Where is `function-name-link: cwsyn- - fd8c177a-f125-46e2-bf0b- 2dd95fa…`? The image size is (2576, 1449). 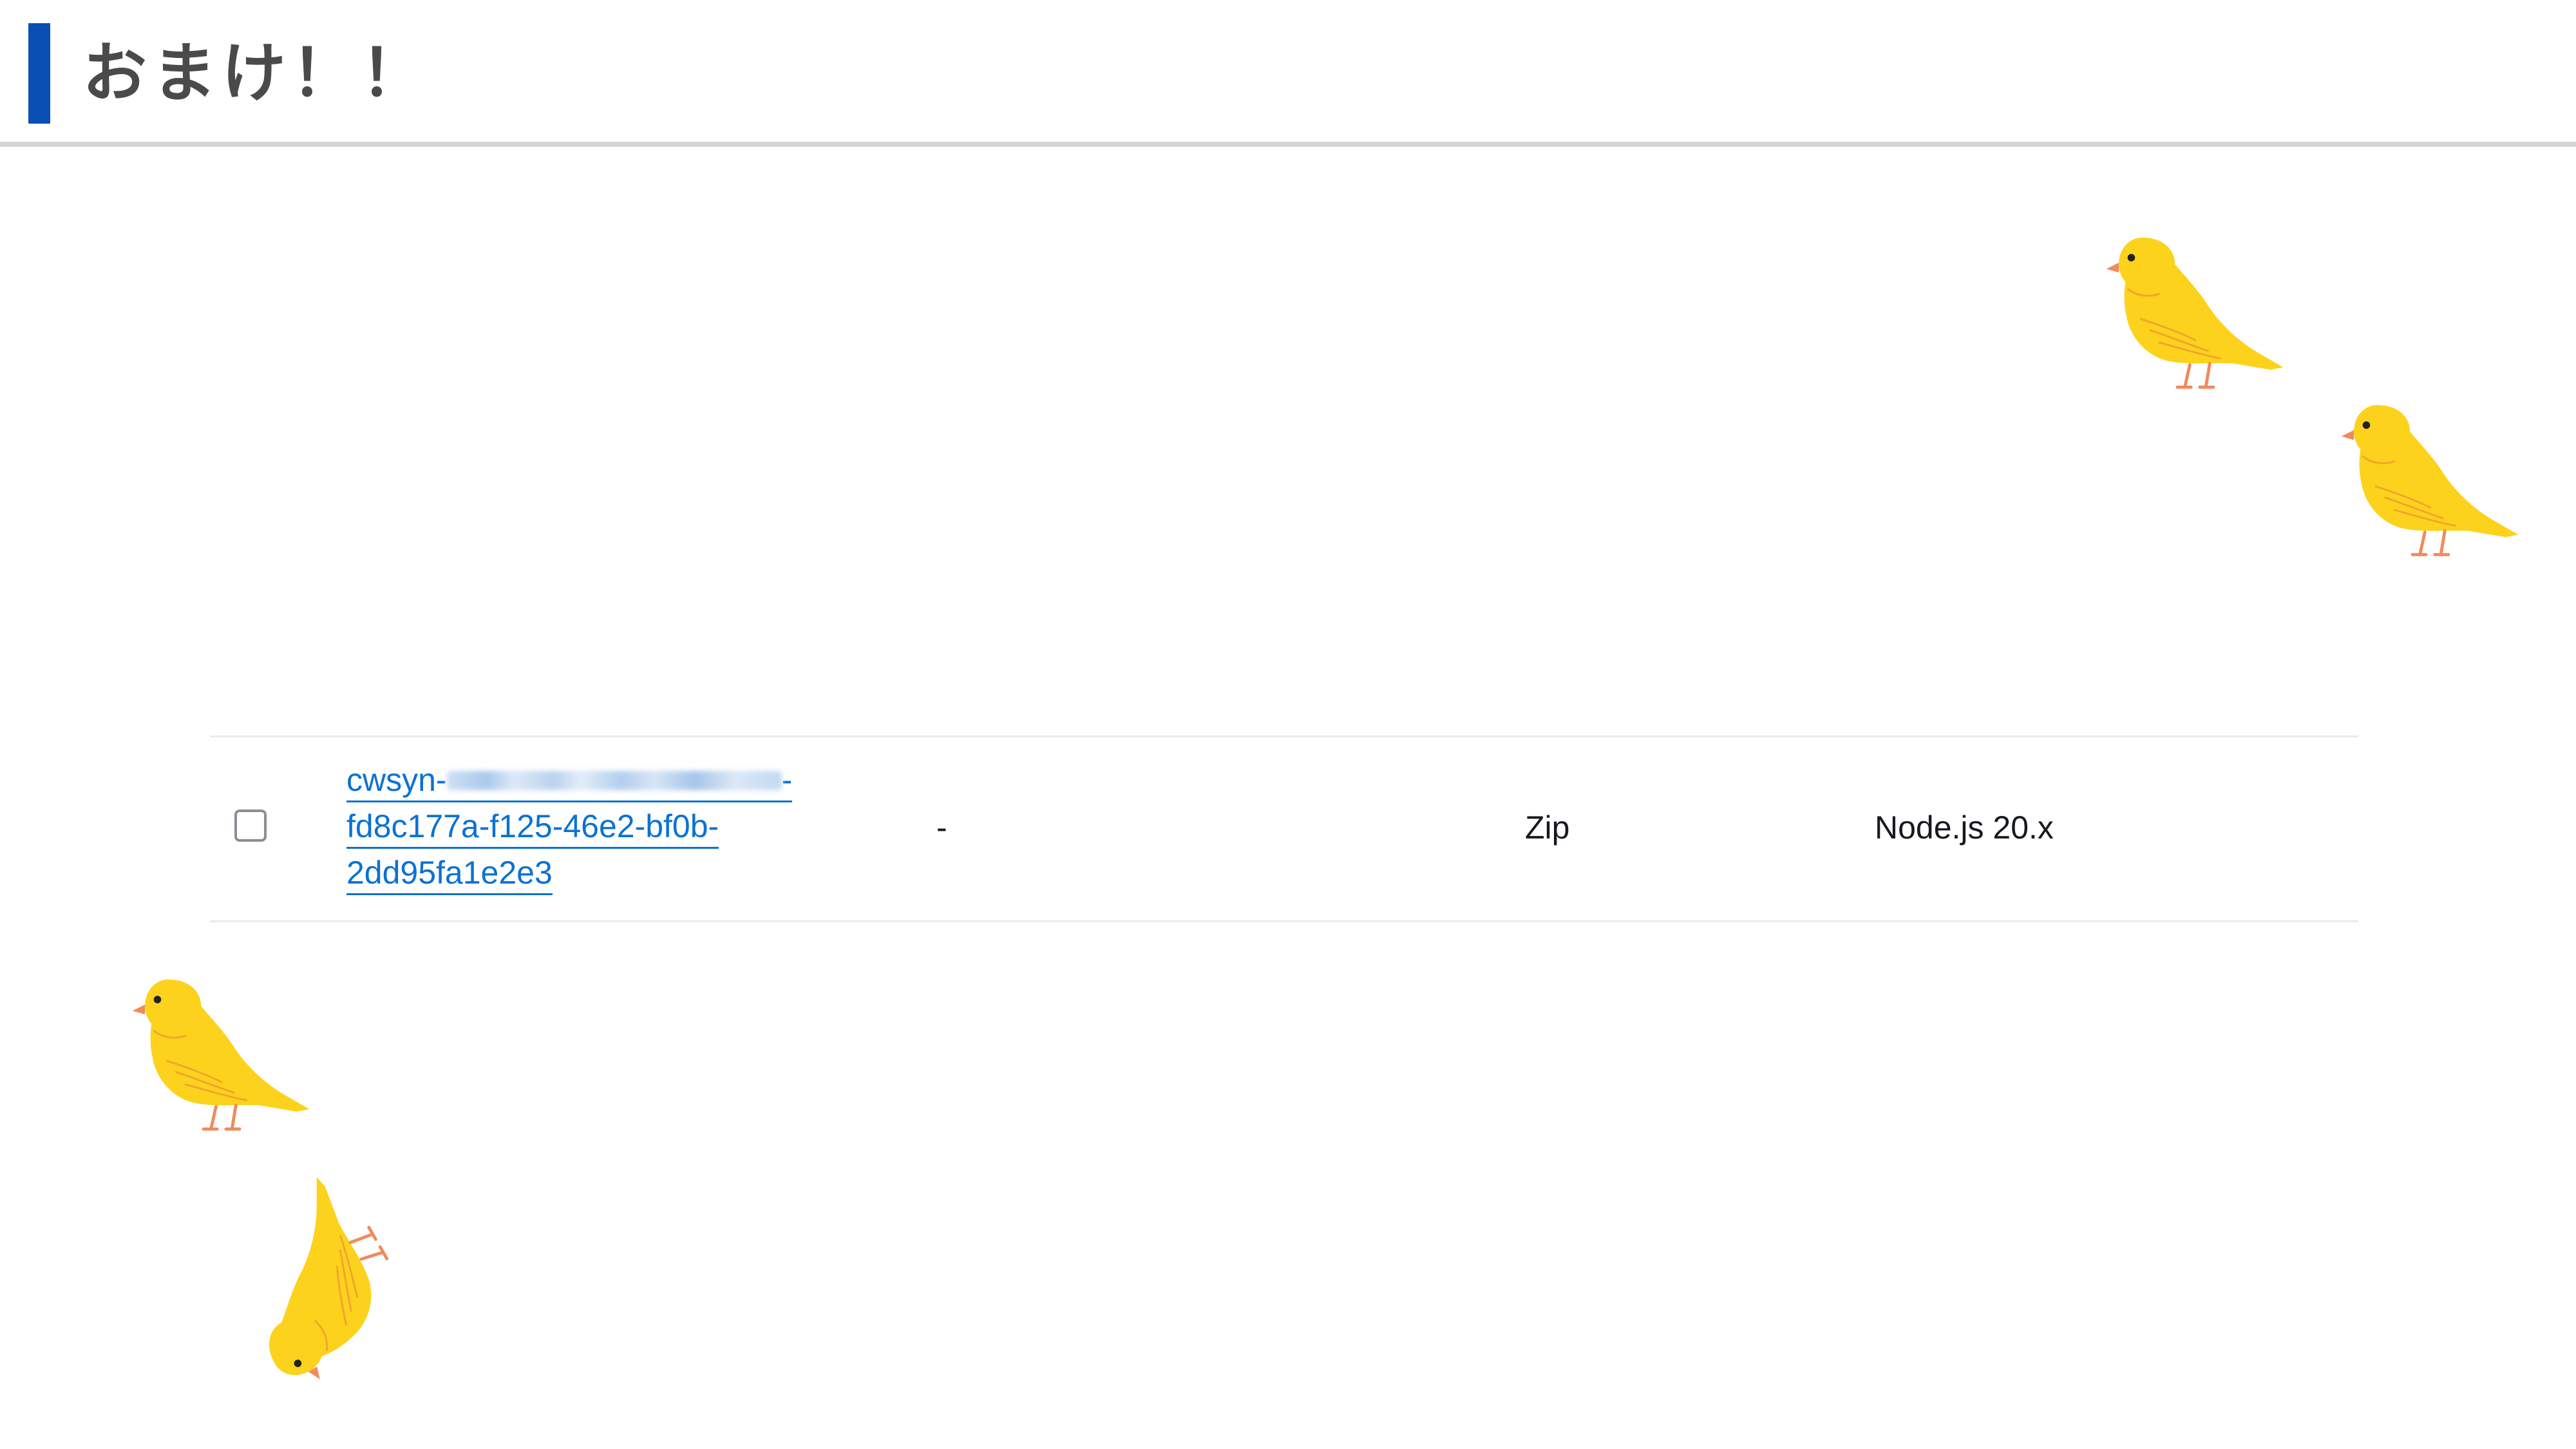 function-name-link: cwsyn- - fd8c177a-f125-46e2-bf0b- 2dd95fa… is located at coordinates (585, 826).